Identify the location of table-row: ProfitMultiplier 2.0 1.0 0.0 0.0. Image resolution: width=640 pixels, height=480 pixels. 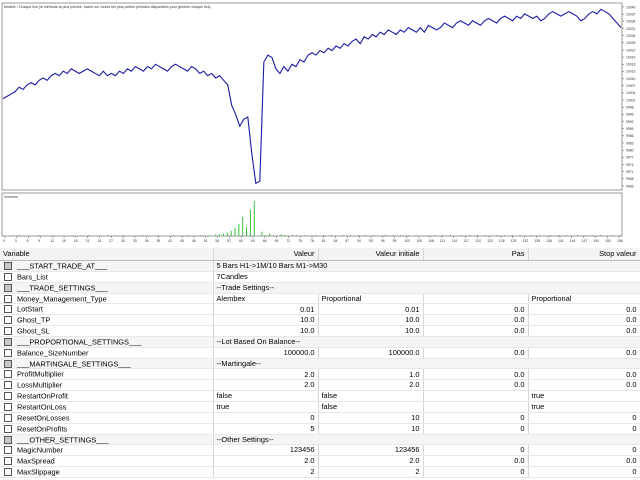
(320, 374).